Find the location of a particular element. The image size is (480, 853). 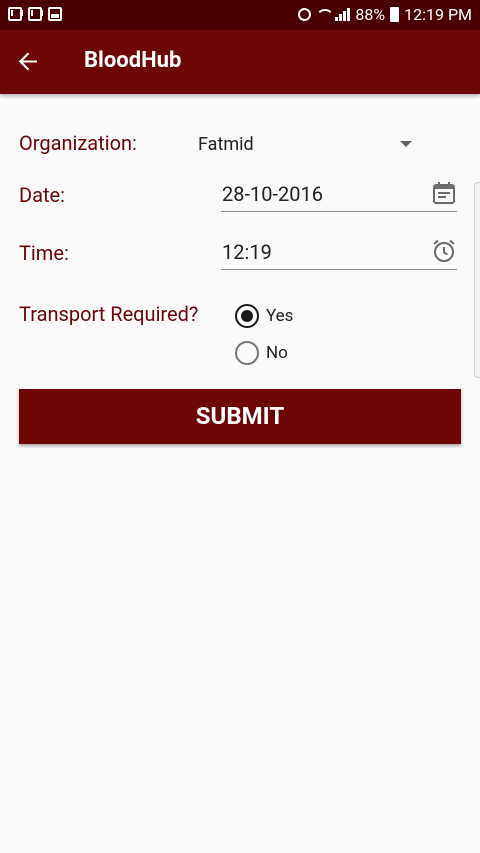

date-label: Date: is located at coordinates (42, 195).